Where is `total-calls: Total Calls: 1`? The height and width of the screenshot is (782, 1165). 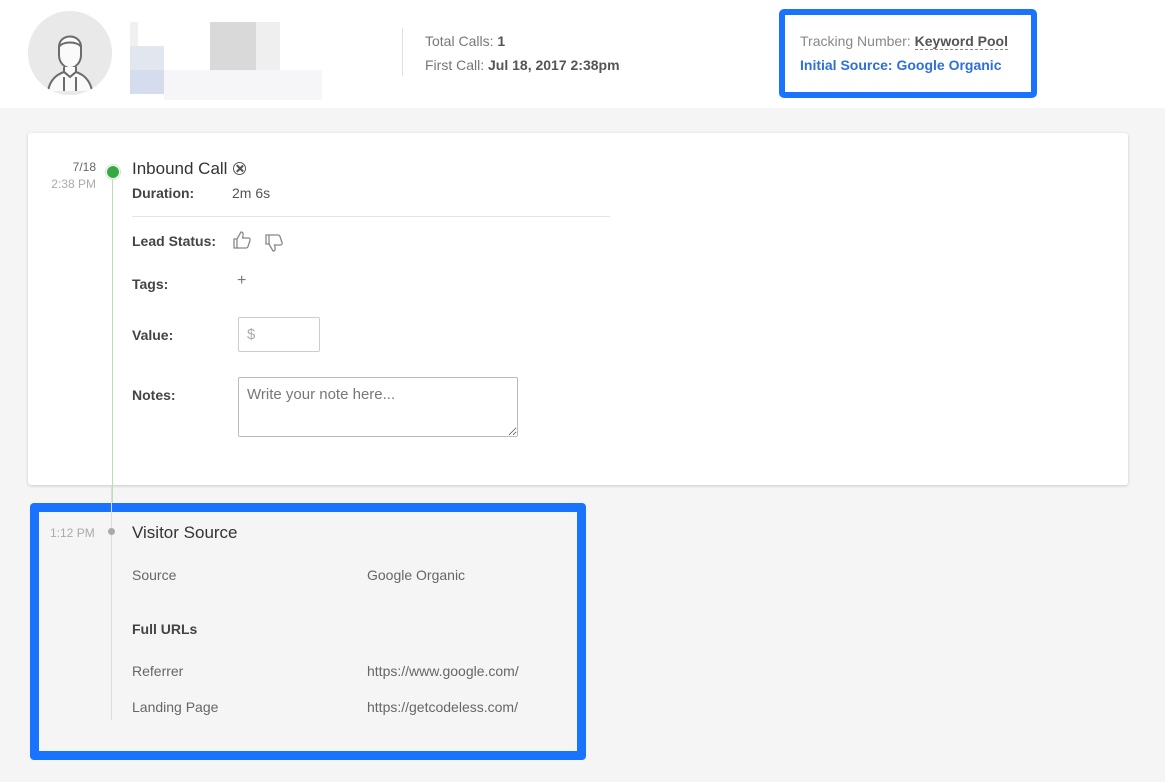 total-calls: Total Calls: 1 is located at coordinates (465, 41).